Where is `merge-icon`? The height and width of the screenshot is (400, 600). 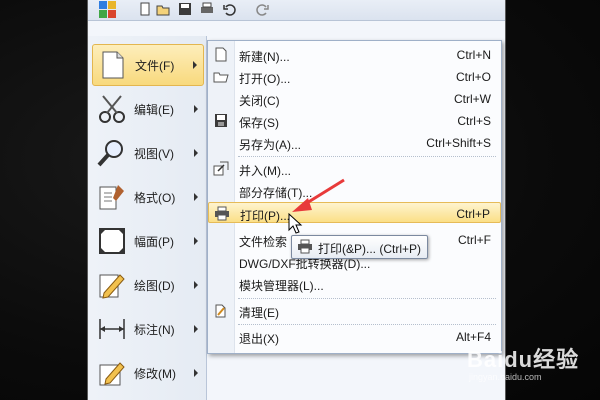 merge-icon is located at coordinates (221, 168).